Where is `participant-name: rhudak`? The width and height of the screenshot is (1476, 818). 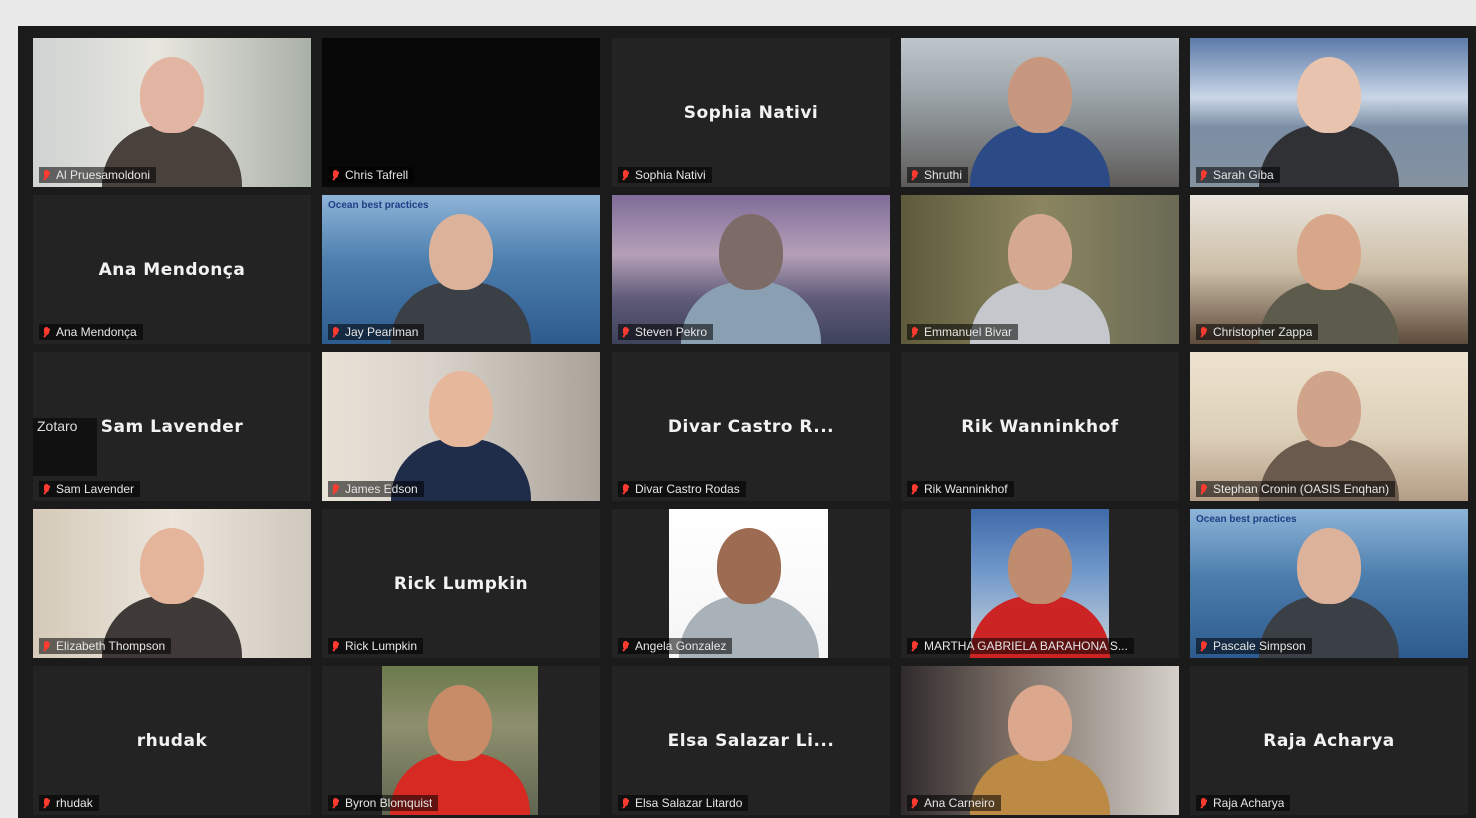
participant-name: rhudak is located at coordinates (74, 803).